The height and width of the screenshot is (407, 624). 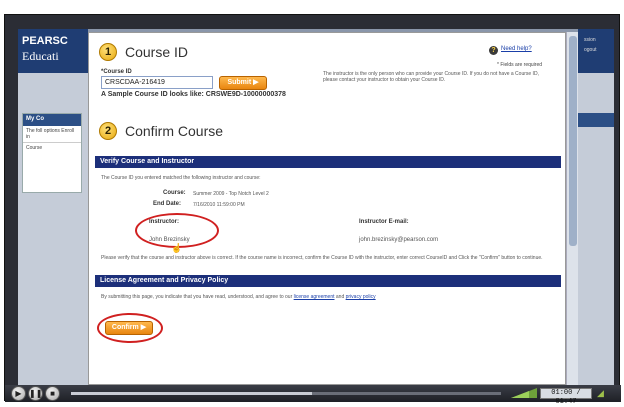 What do you see at coordinates (328, 162) in the screenshot?
I see `verify-section-bar: Verify Course and Instructor` at bounding box center [328, 162].